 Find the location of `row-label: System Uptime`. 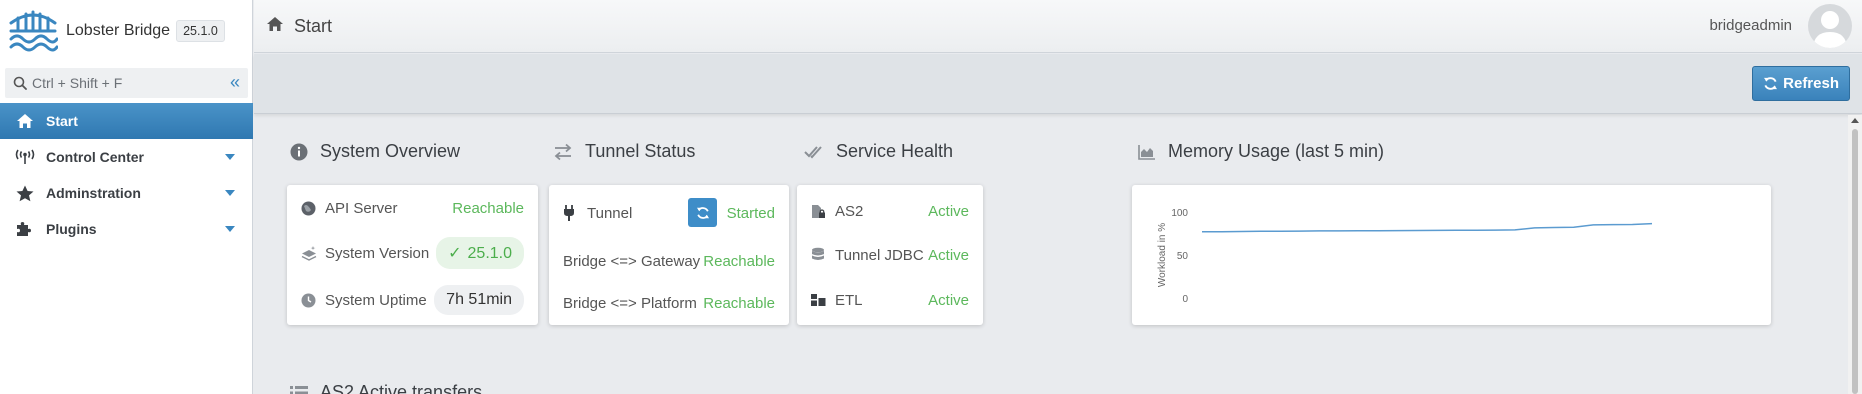

row-label: System Uptime is located at coordinates (376, 300).